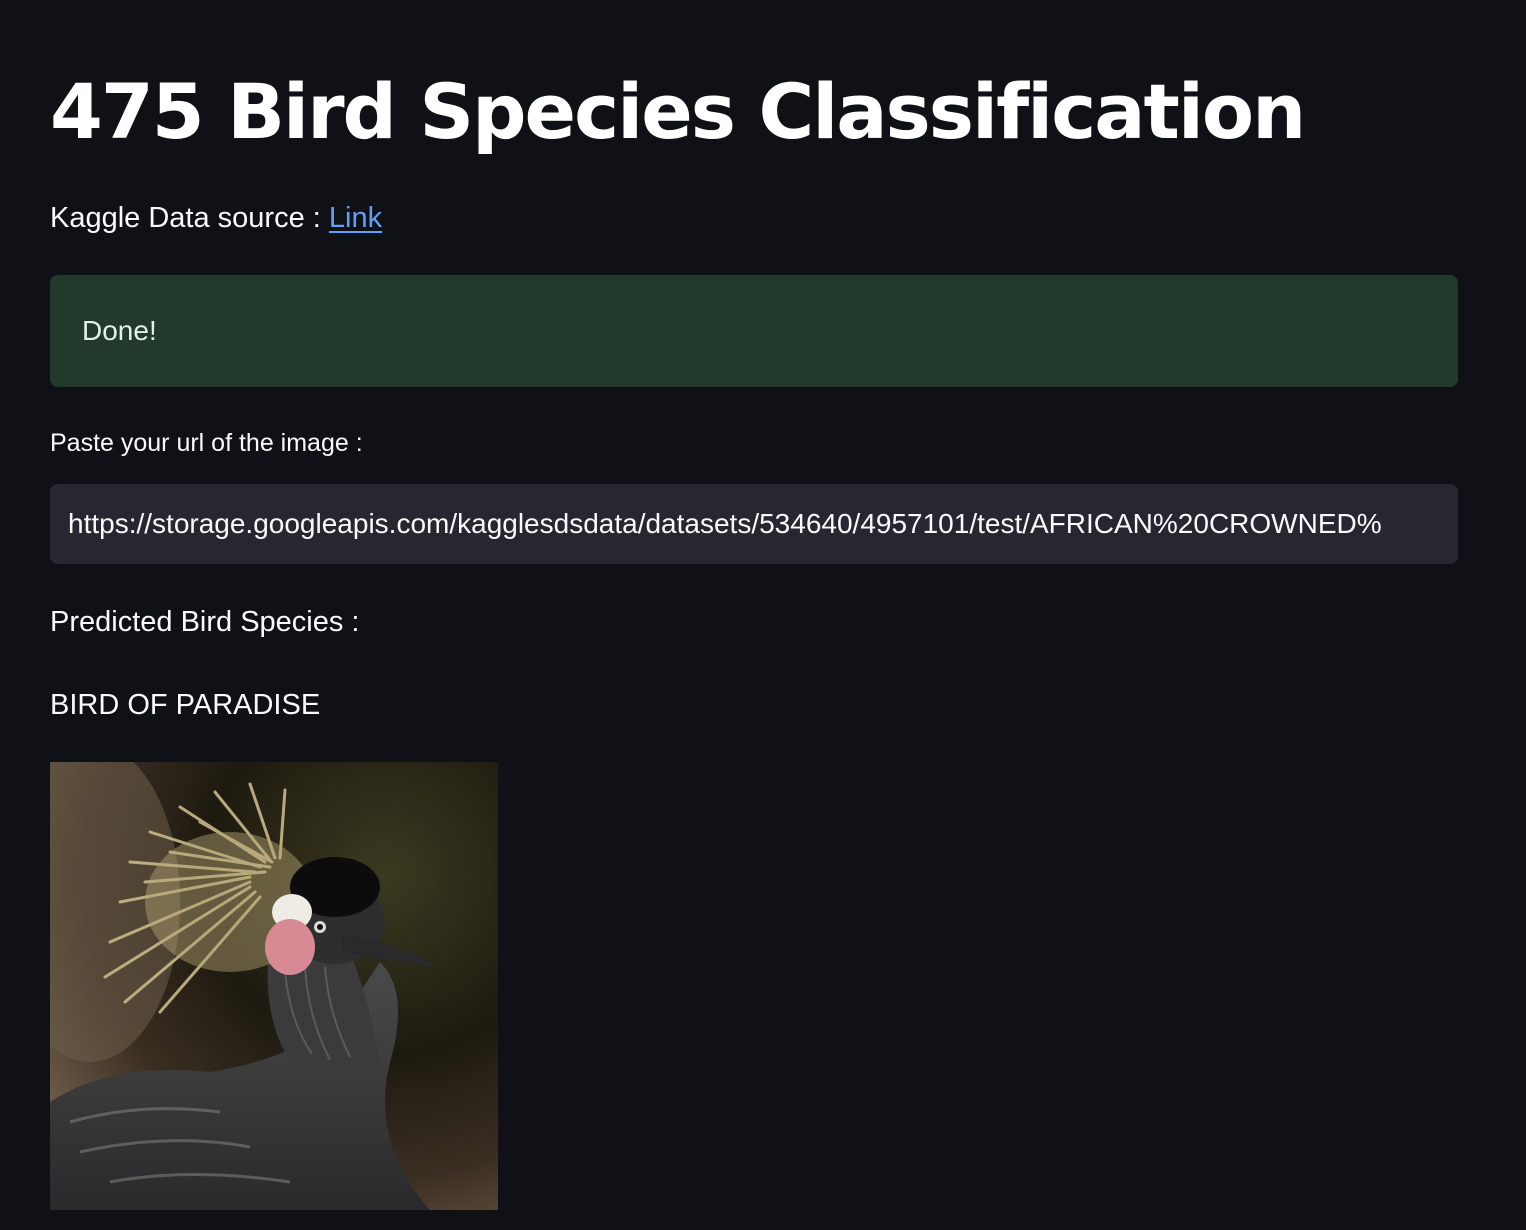  Describe the element at coordinates (206, 443) in the screenshot. I see `url-field-label: Paste your url of the image :` at that location.